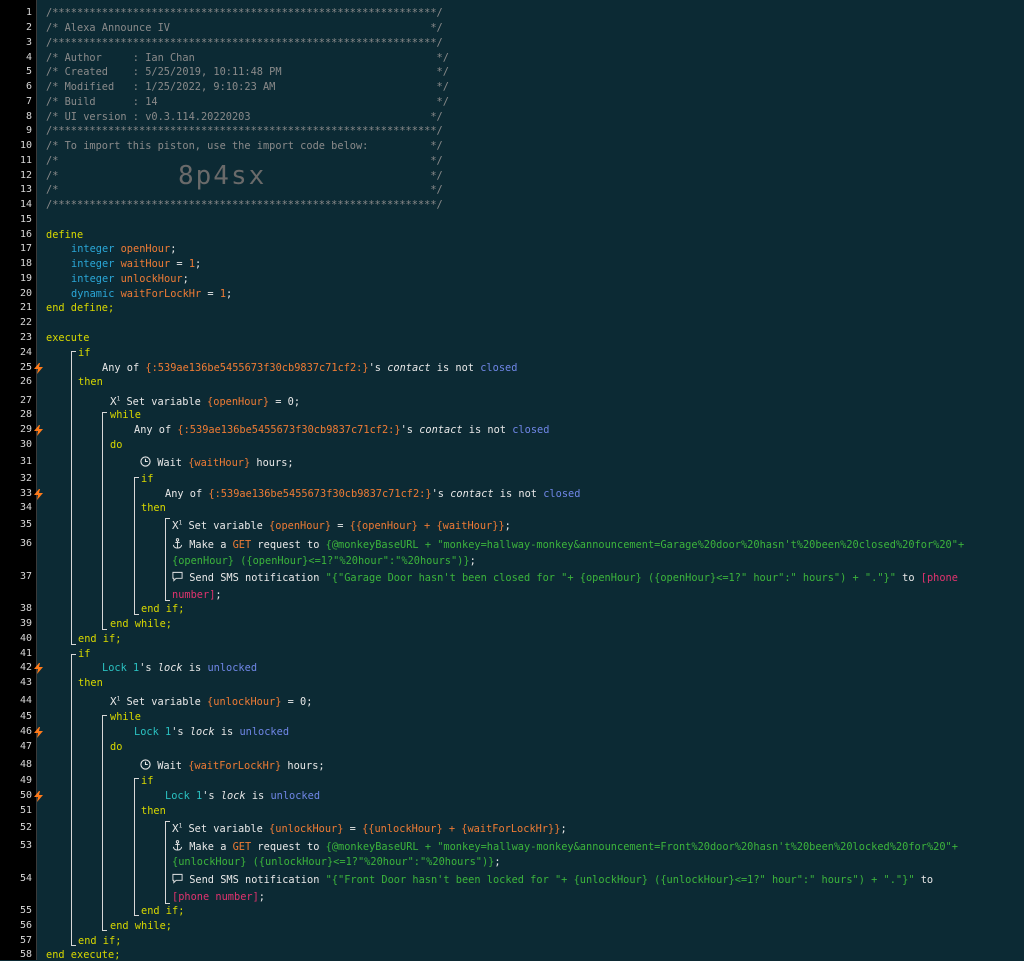 This screenshot has height=961, width=1024. What do you see at coordinates (151, 294) in the screenshot?
I see `var-decl-waitForLockHr: dynamic waitForLockHr = 1;` at bounding box center [151, 294].